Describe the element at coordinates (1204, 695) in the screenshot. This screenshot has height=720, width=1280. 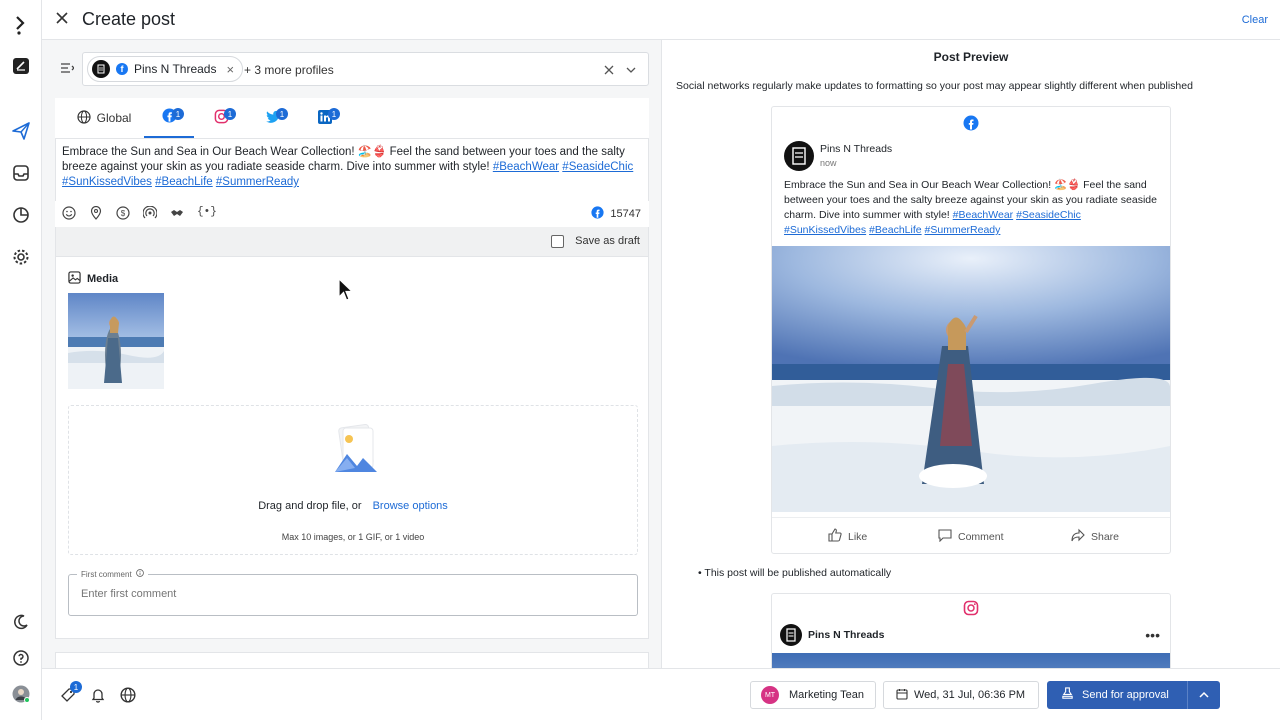
I see `chevron-up-icon` at that location.